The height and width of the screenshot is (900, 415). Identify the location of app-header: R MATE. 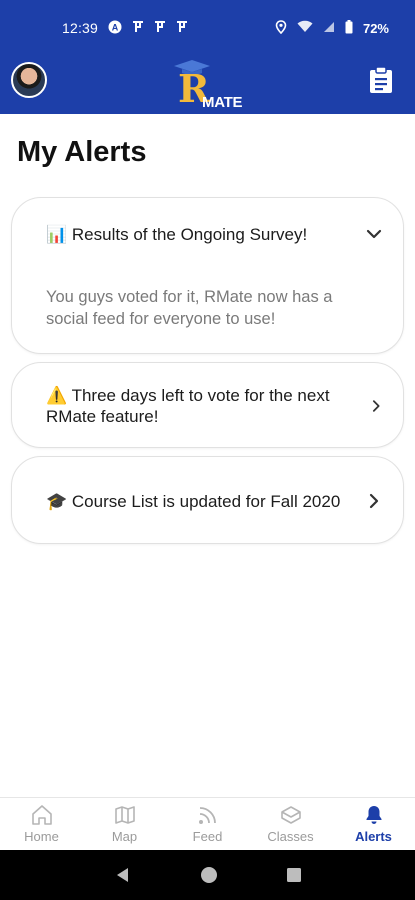
(207, 85).